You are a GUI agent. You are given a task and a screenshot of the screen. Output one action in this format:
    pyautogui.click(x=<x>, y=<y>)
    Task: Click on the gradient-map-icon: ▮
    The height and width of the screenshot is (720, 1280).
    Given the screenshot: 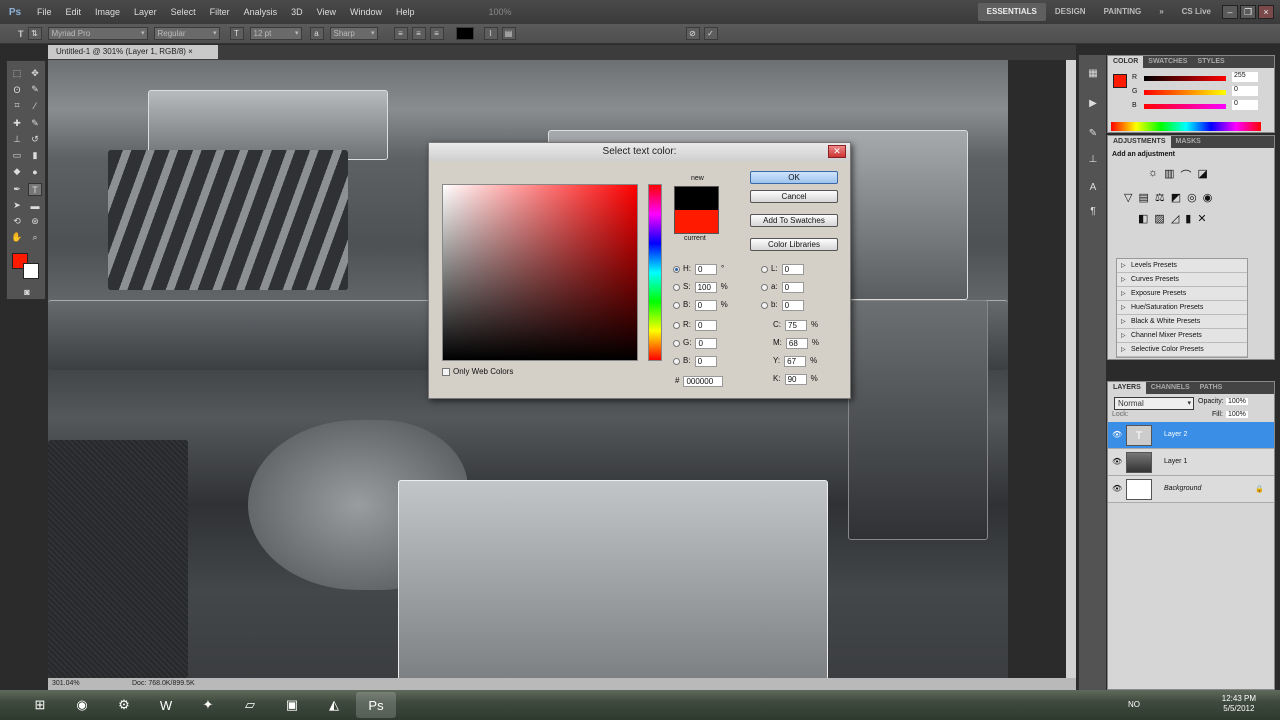 What is the action you would take?
    pyautogui.click(x=1188, y=218)
    